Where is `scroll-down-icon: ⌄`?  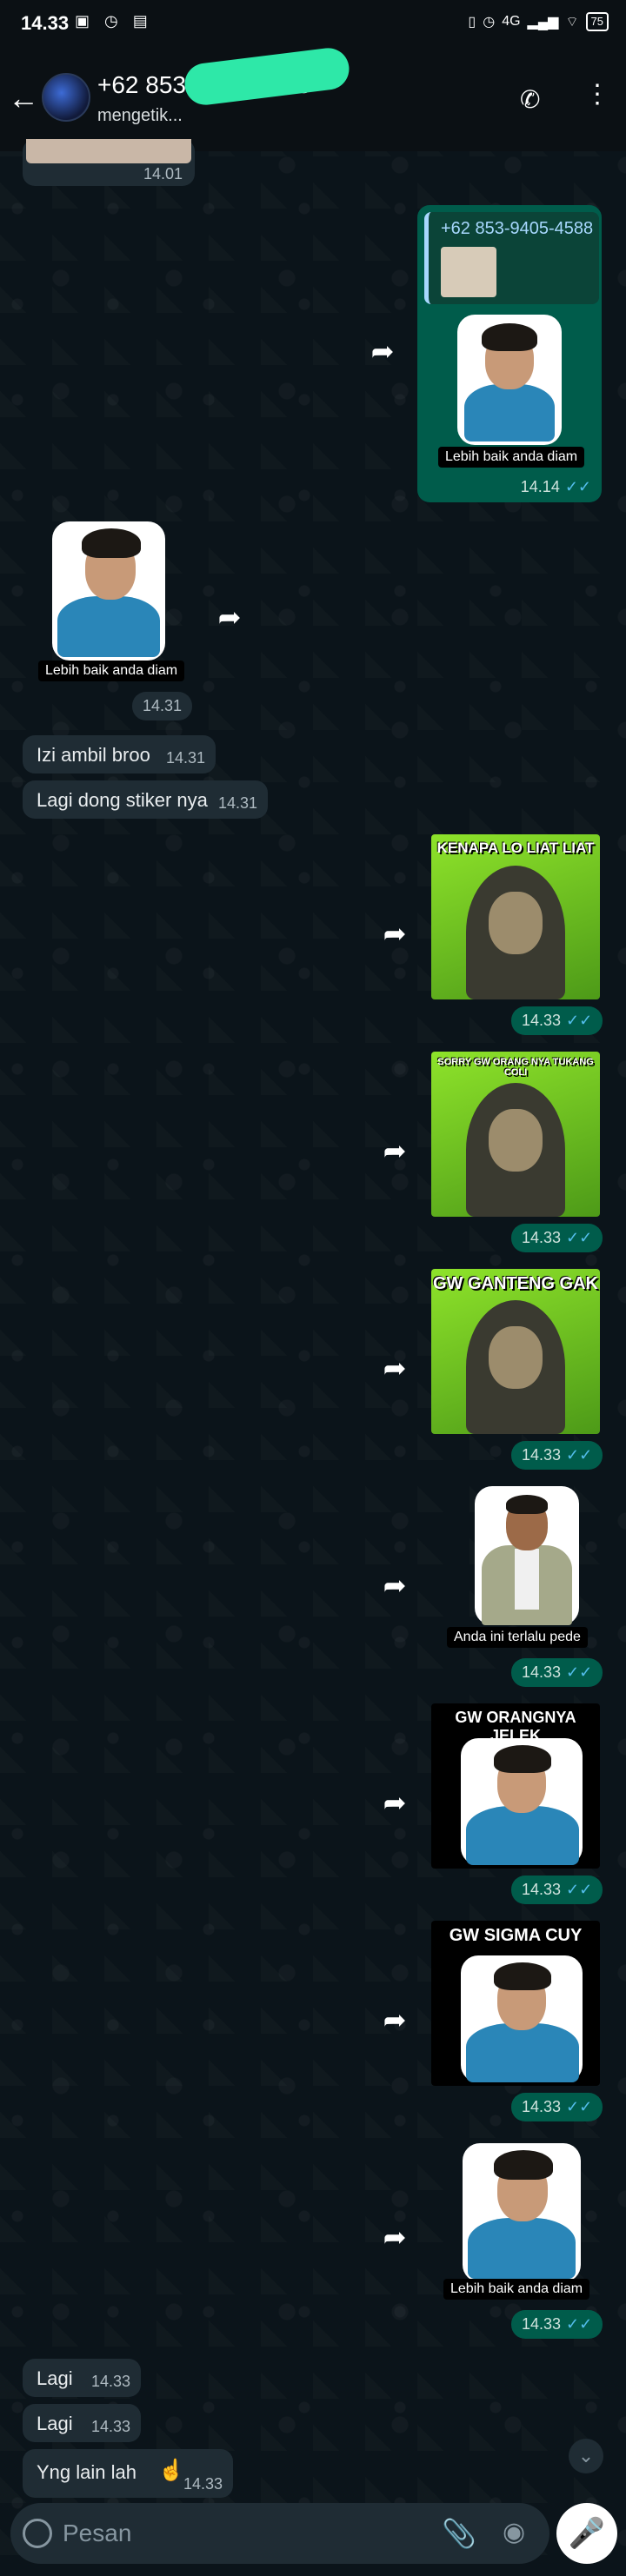
scroll-down-icon: ⌄ is located at coordinates (586, 2456).